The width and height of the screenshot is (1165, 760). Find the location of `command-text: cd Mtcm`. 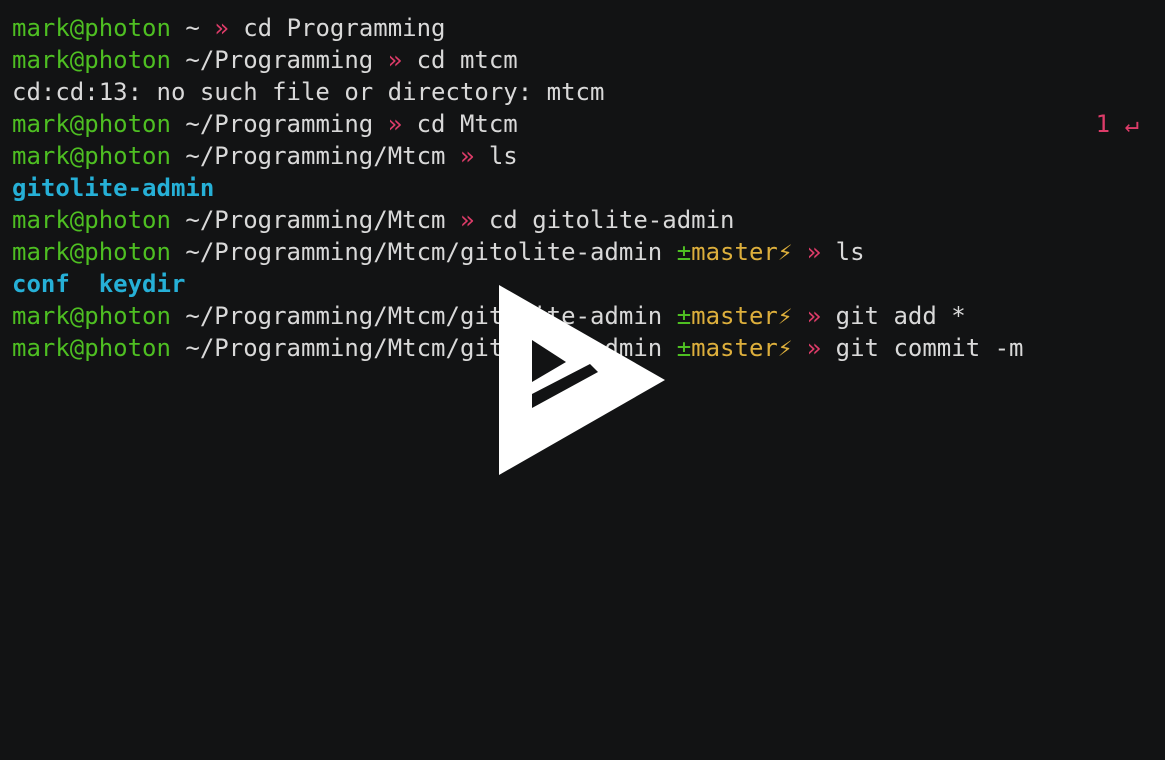

command-text: cd Mtcm is located at coordinates (467, 124).